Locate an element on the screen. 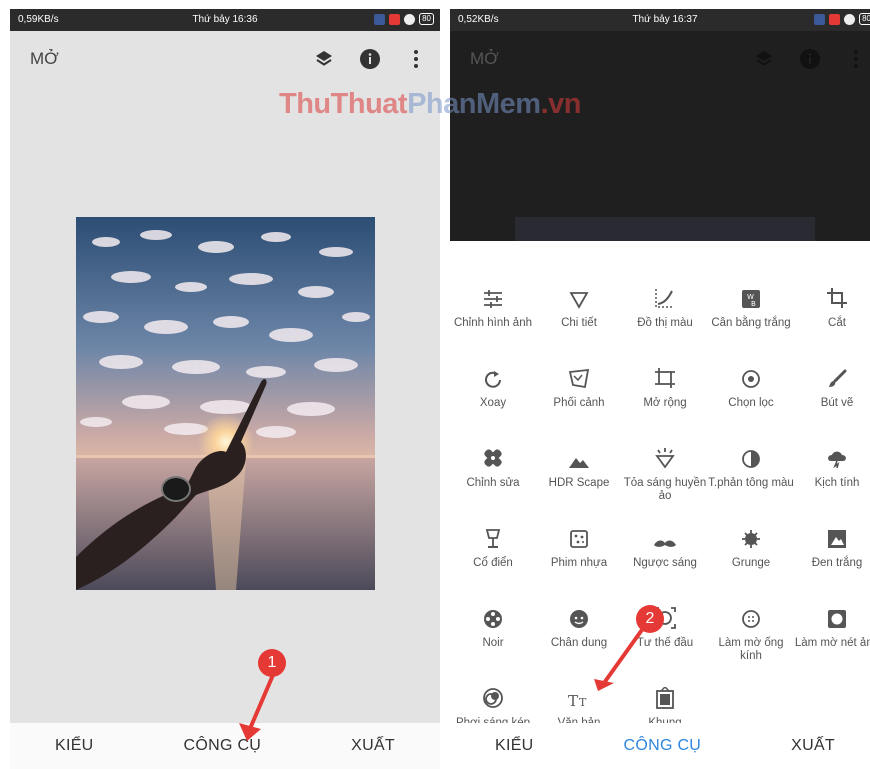 Image resolution: width=870 pixels, height=769 pixels. lens-blur-icon is located at coordinates (751, 619).